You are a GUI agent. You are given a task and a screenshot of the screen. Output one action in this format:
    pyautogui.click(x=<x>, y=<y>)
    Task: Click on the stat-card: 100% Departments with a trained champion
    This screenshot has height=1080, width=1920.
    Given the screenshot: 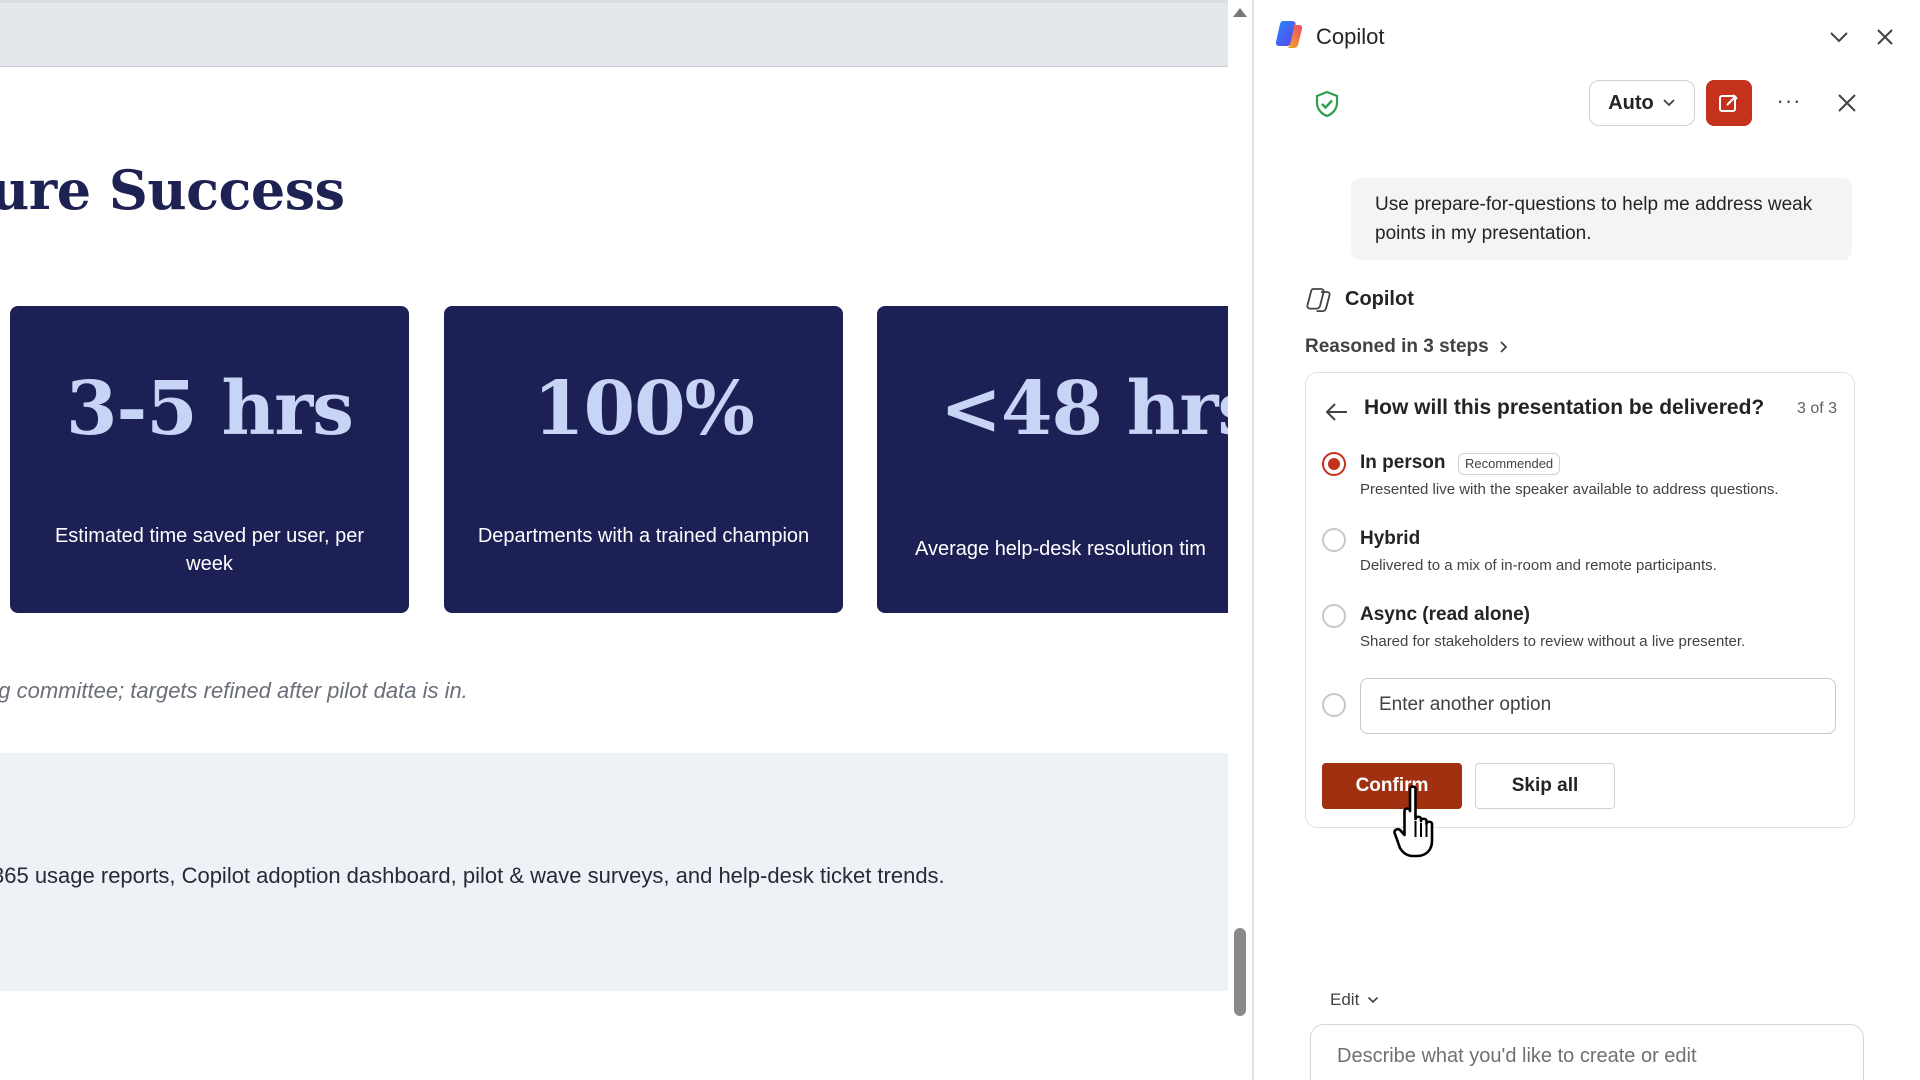 What is the action you would take?
    pyautogui.click(x=643, y=459)
    